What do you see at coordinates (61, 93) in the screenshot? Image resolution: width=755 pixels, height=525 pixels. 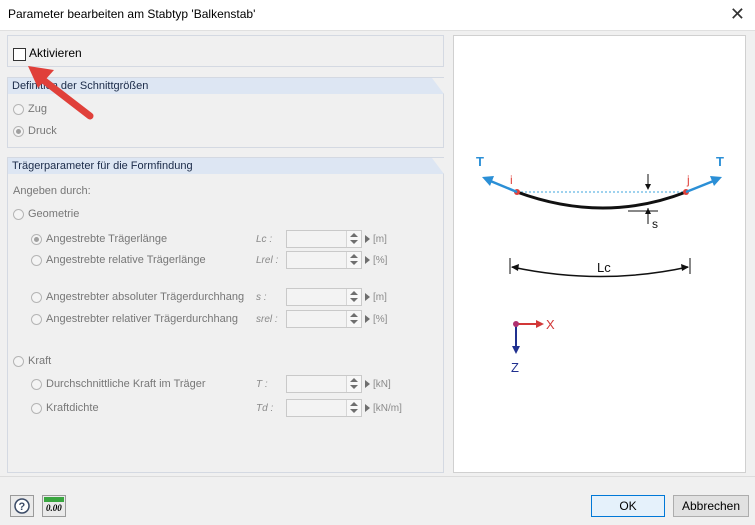 I see `red-pointer-arrow-icon` at bounding box center [61, 93].